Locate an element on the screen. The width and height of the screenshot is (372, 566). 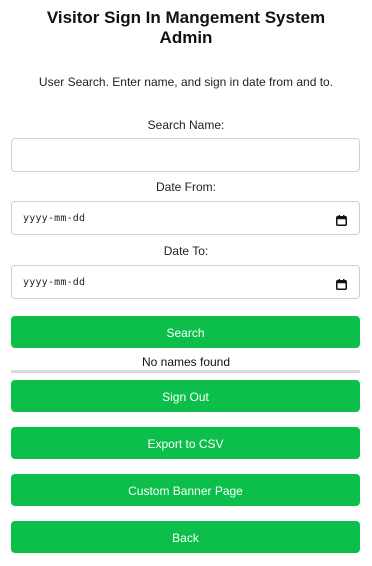
date-to-placeholder: yyyy-mm-dd is located at coordinates (54, 282).